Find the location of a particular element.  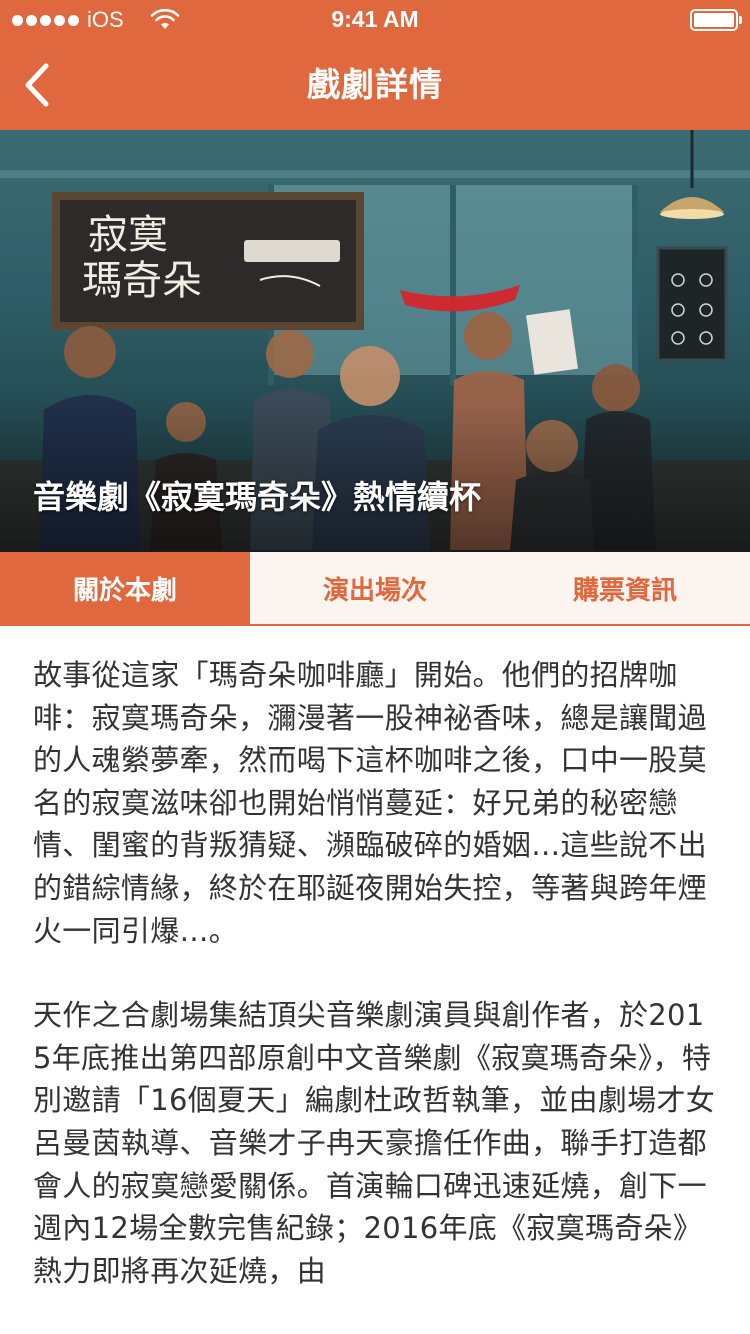

segment-tabs: 關於本劇 演出場次 購票資訊 is located at coordinates (375, 589).